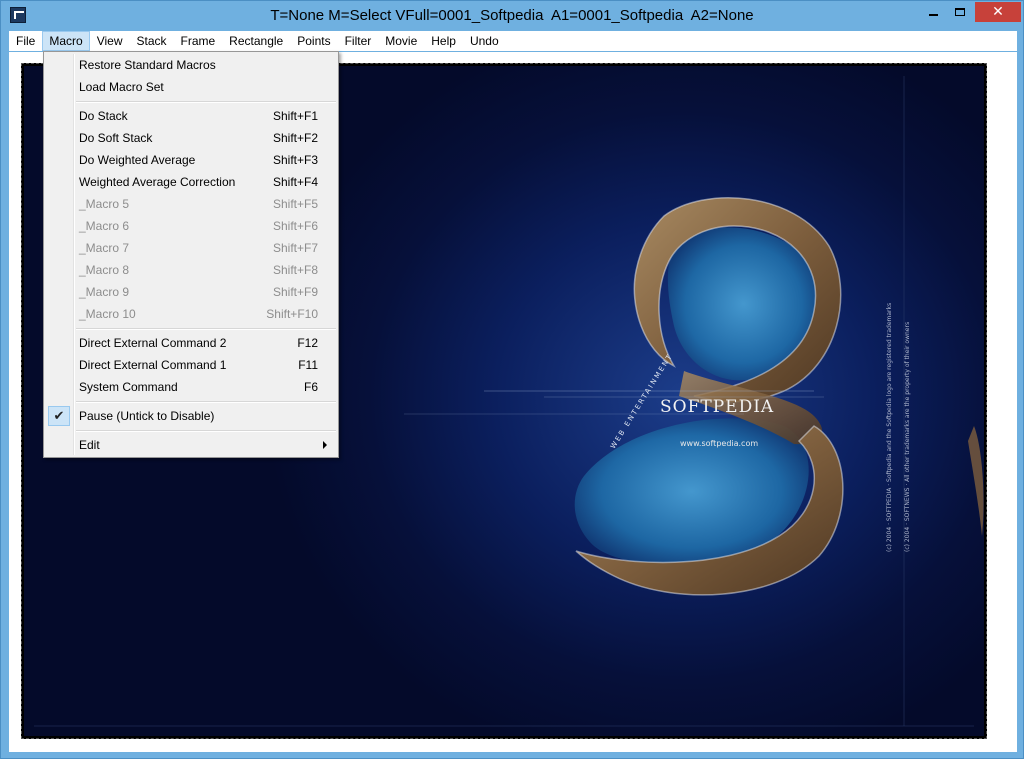  I want to click on menu-item-do-weighted-average: Do Weighted Average Shift+F3, so click(191, 160).